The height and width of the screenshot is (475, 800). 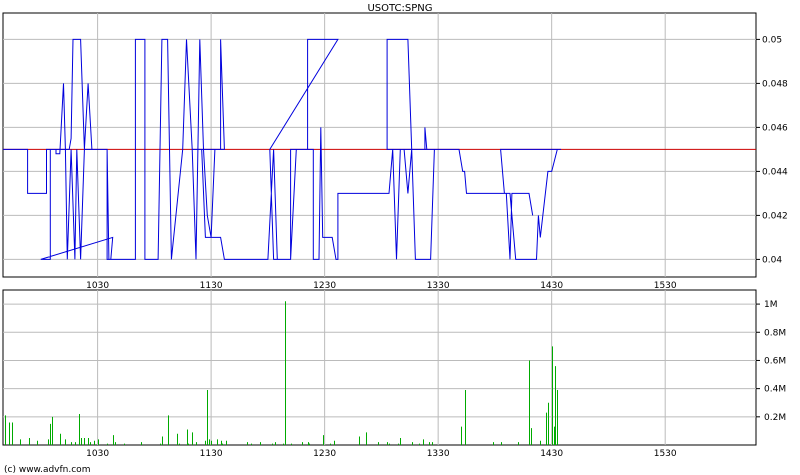 What do you see at coordinates (381, 454) in the screenshot?
I see `volume-x-tick-labels: 1030 1130 1230 1330 1430 1530` at bounding box center [381, 454].